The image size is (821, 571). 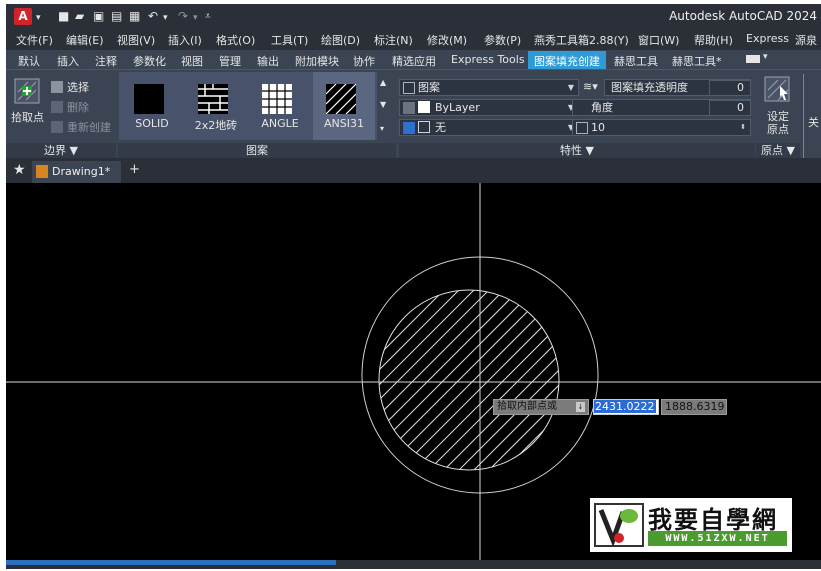 I want to click on ribbon-minimize-icon, so click(x=753, y=59).